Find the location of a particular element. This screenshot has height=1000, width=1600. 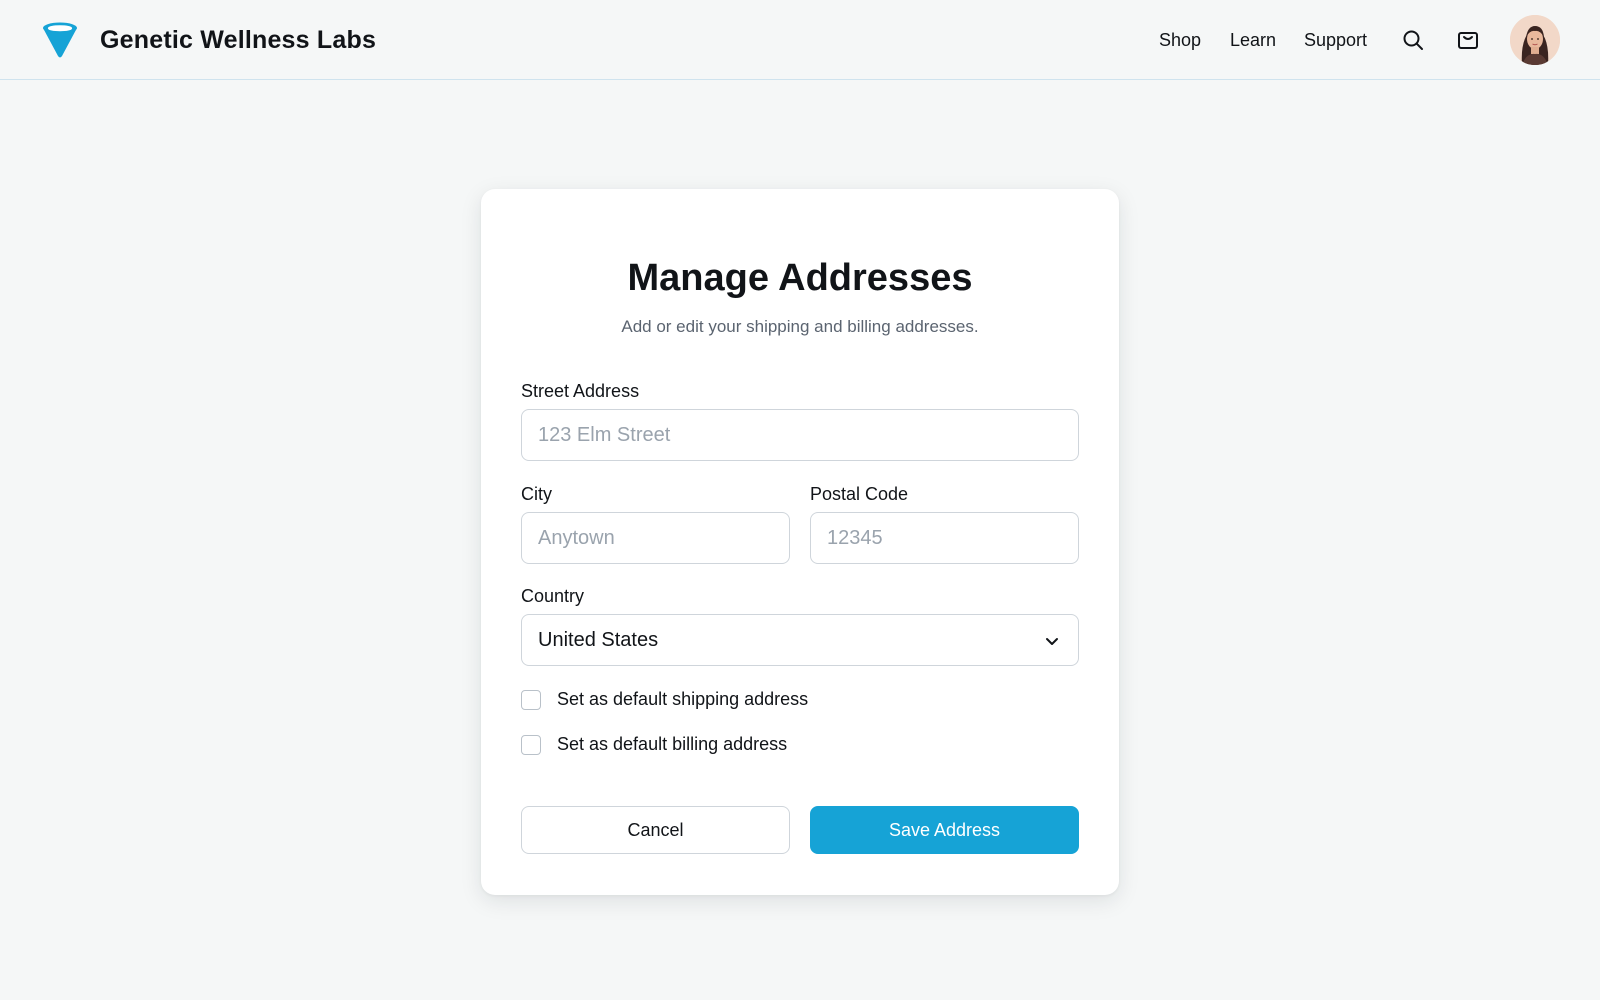

funnel-logo-icon is located at coordinates (60, 40).